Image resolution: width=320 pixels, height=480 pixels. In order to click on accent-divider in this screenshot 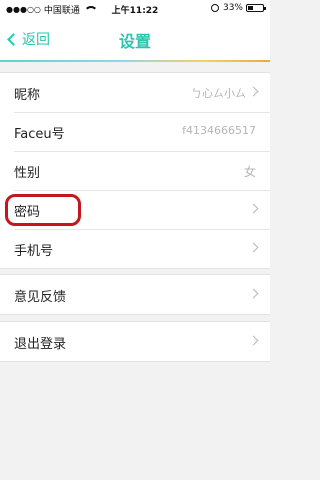, I will do `click(135, 61)`.